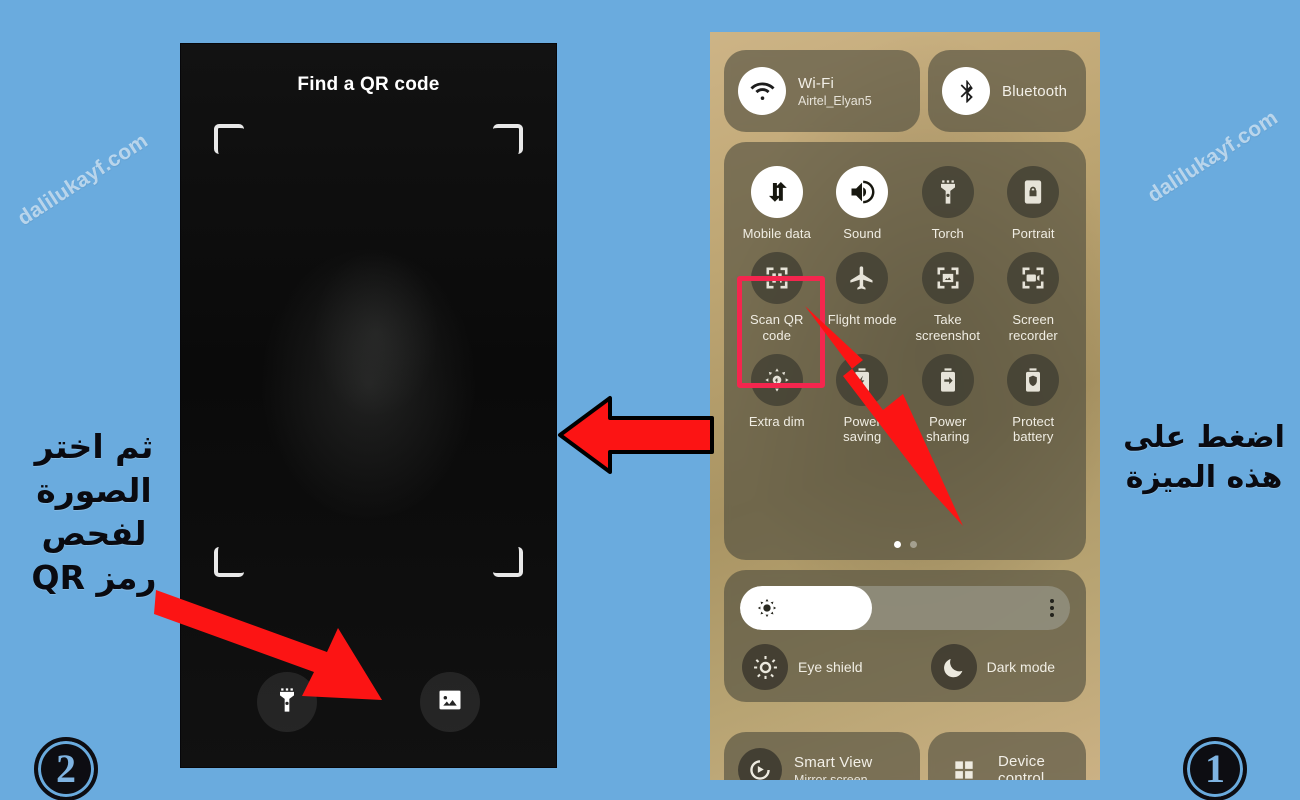  I want to click on toggle-portrait: Portrait, so click(1034, 204).